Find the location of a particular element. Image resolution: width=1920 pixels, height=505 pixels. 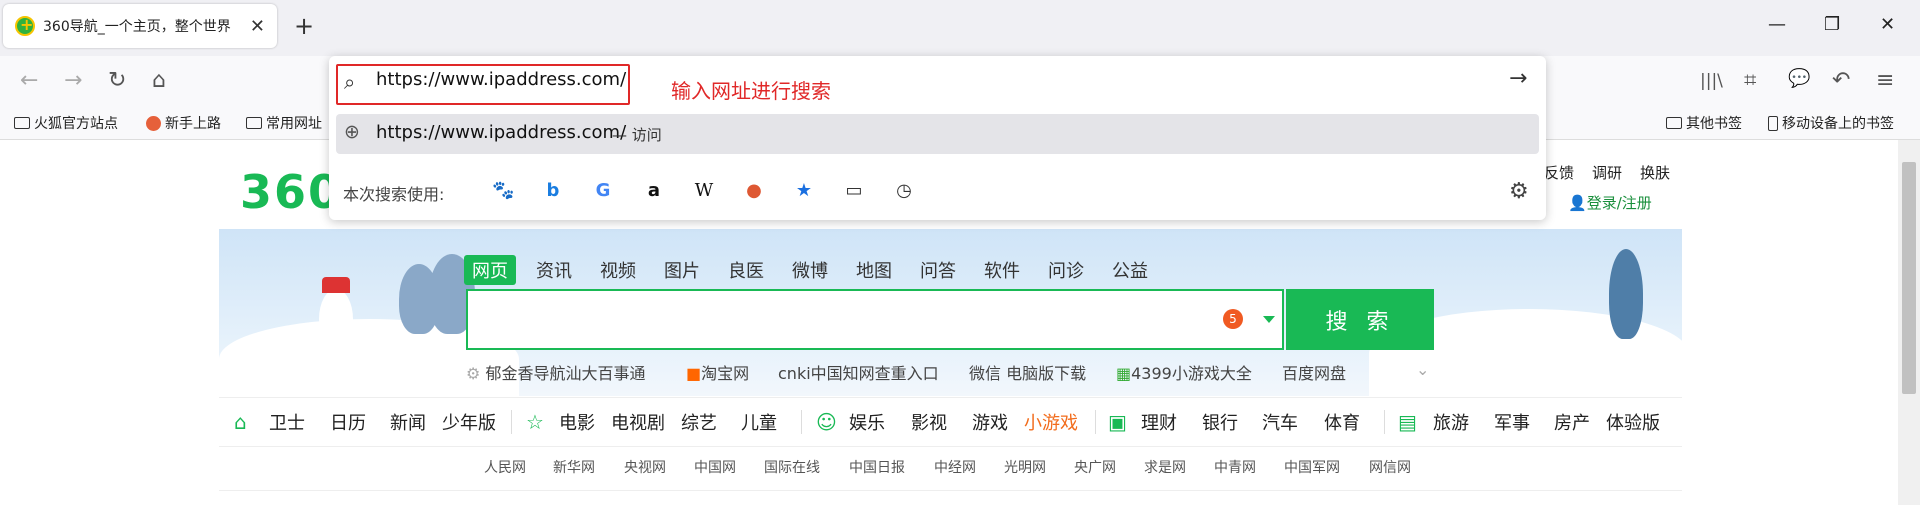

scrollbar-thumb is located at coordinates (1909, 278).